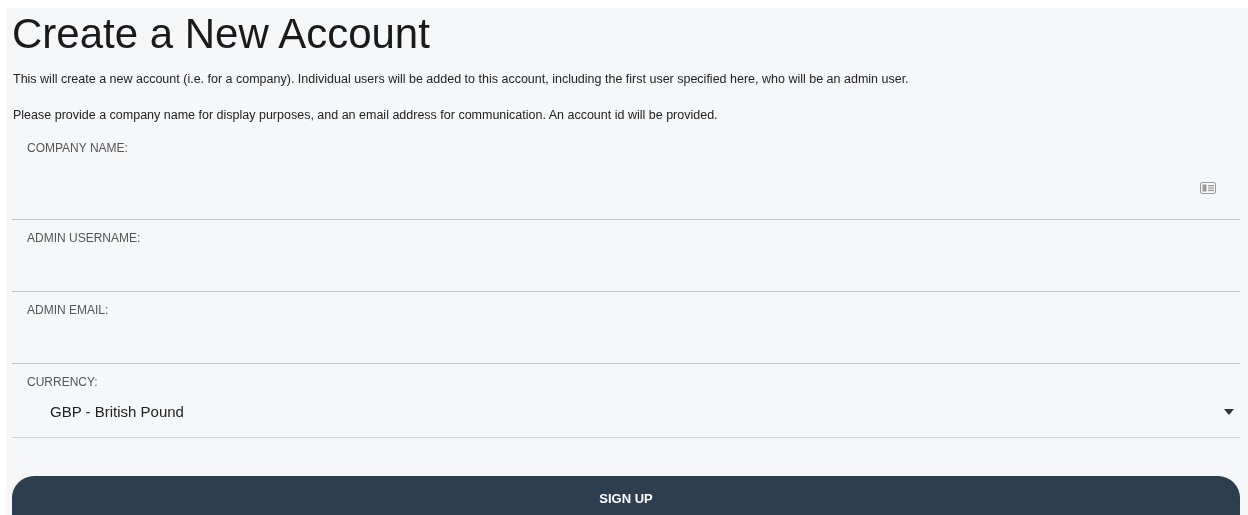 The image size is (1248, 515). What do you see at coordinates (626, 256) in the screenshot?
I see `input-field: ADMIN USERNAME:` at bounding box center [626, 256].